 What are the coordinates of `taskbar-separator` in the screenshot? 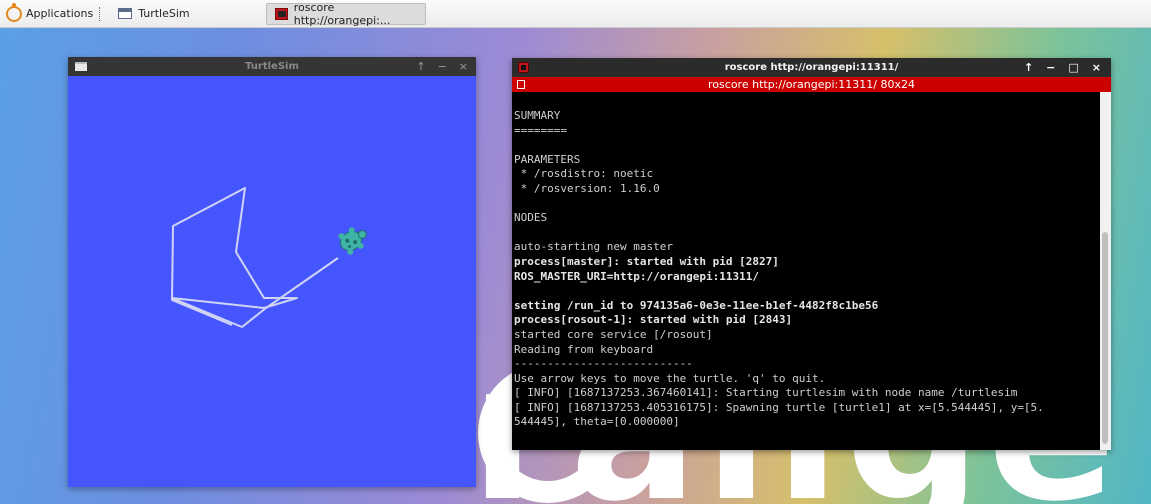 It's located at (100, 13).